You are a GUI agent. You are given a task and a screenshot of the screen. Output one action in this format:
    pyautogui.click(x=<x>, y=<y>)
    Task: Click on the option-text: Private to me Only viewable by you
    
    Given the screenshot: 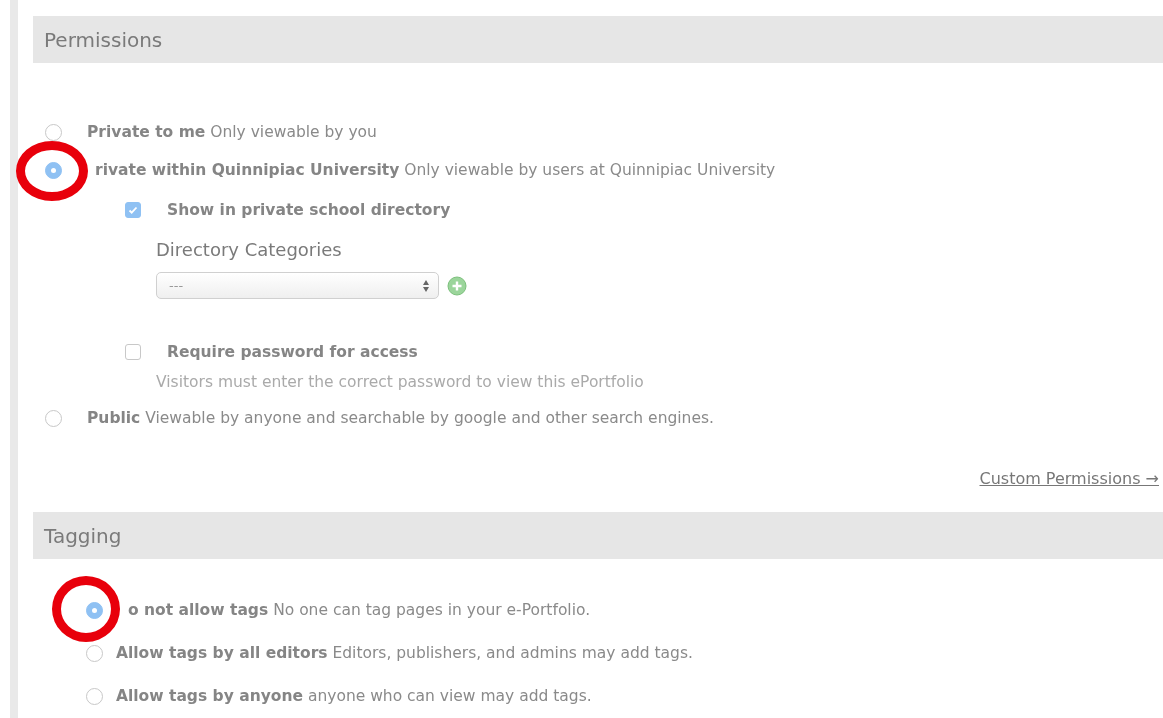 What is the action you would take?
    pyautogui.click(x=232, y=132)
    